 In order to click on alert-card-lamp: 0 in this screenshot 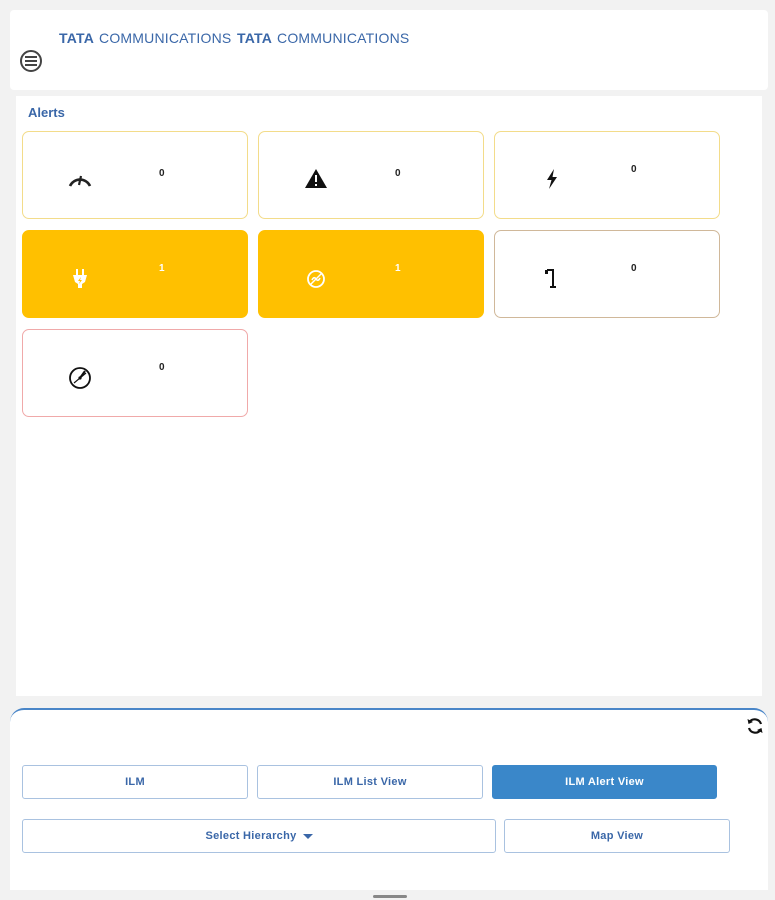, I will do `click(607, 274)`.